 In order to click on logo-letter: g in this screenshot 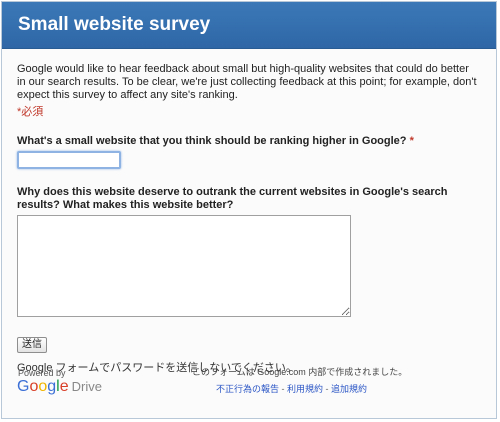, I will do `click(52, 386)`.